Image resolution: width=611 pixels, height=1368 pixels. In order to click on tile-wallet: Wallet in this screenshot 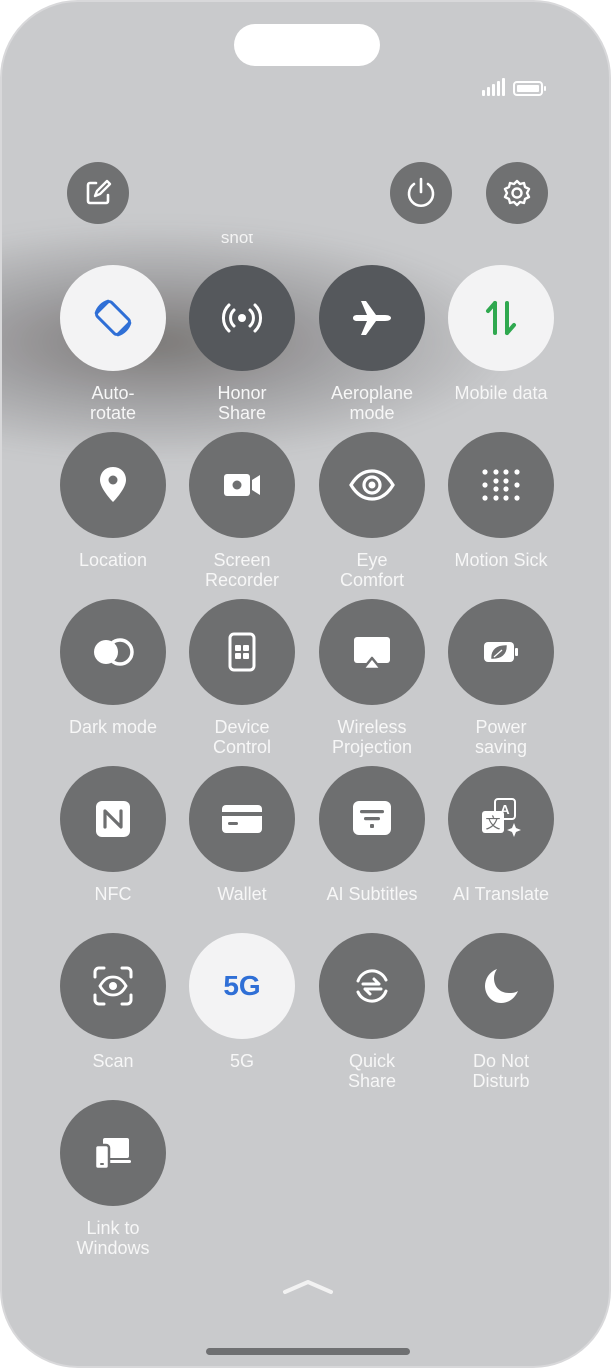, I will do `click(242, 835)`.